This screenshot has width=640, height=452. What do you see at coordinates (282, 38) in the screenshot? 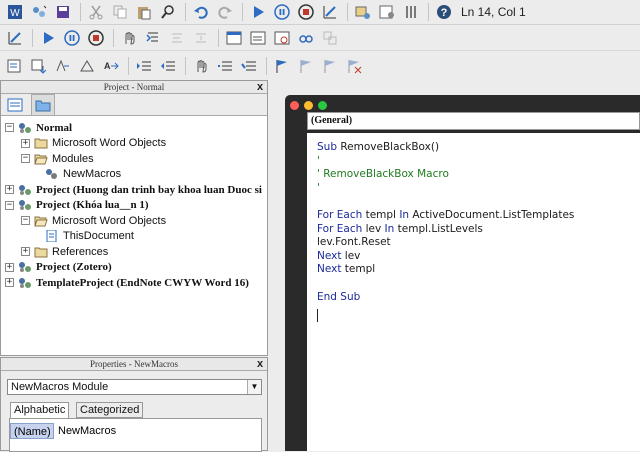
I see `watch-window-icon` at bounding box center [282, 38].